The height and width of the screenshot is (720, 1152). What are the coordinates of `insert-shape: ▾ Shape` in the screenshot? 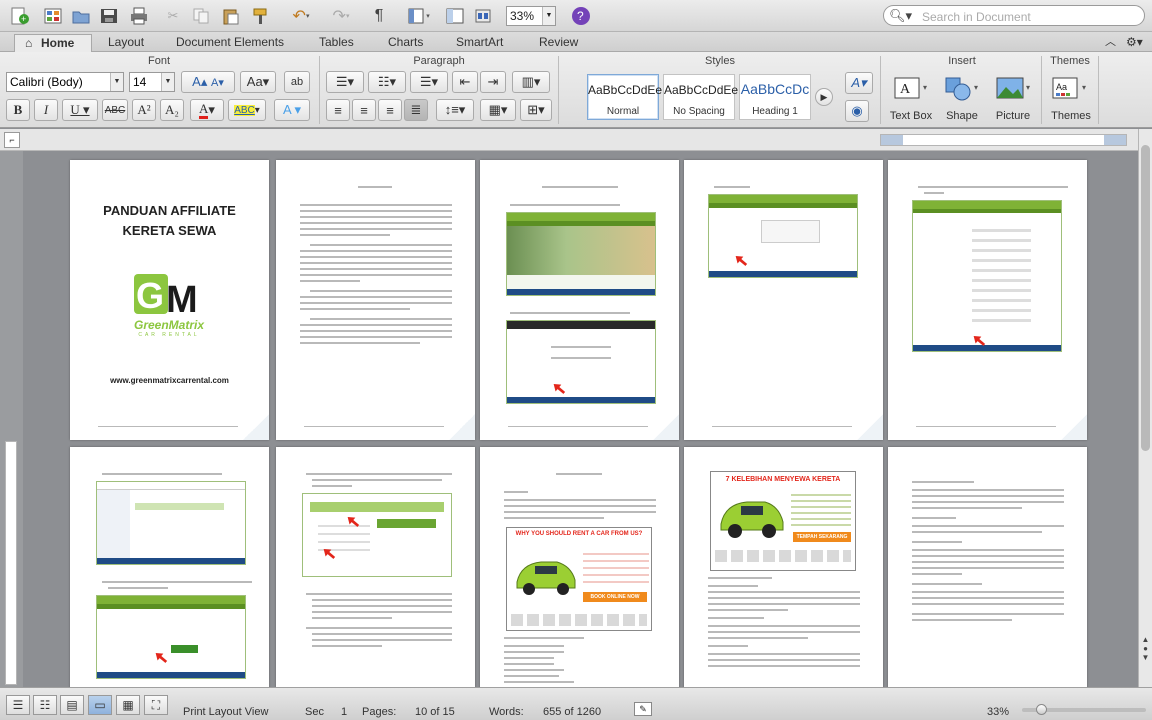 It's located at (962, 99).